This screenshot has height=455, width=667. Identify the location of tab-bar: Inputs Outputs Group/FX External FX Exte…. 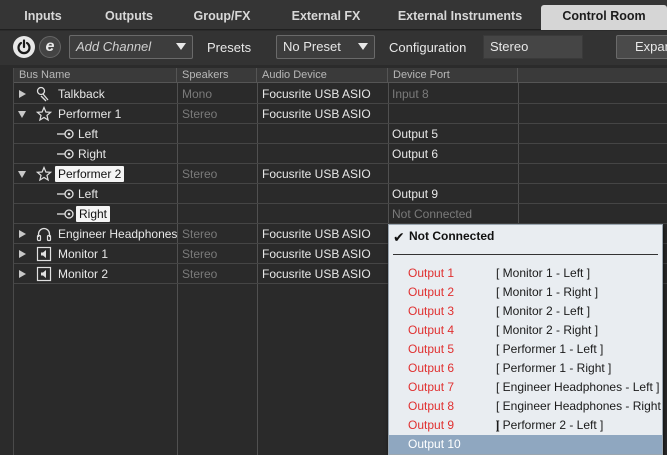
(333, 15).